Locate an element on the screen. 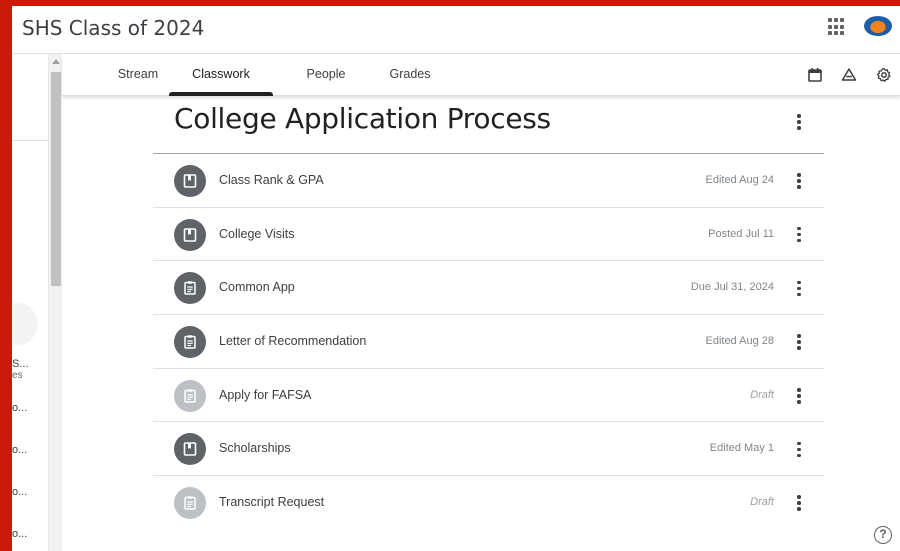 The height and width of the screenshot is (551, 900). avatar is located at coordinates (878, 26).